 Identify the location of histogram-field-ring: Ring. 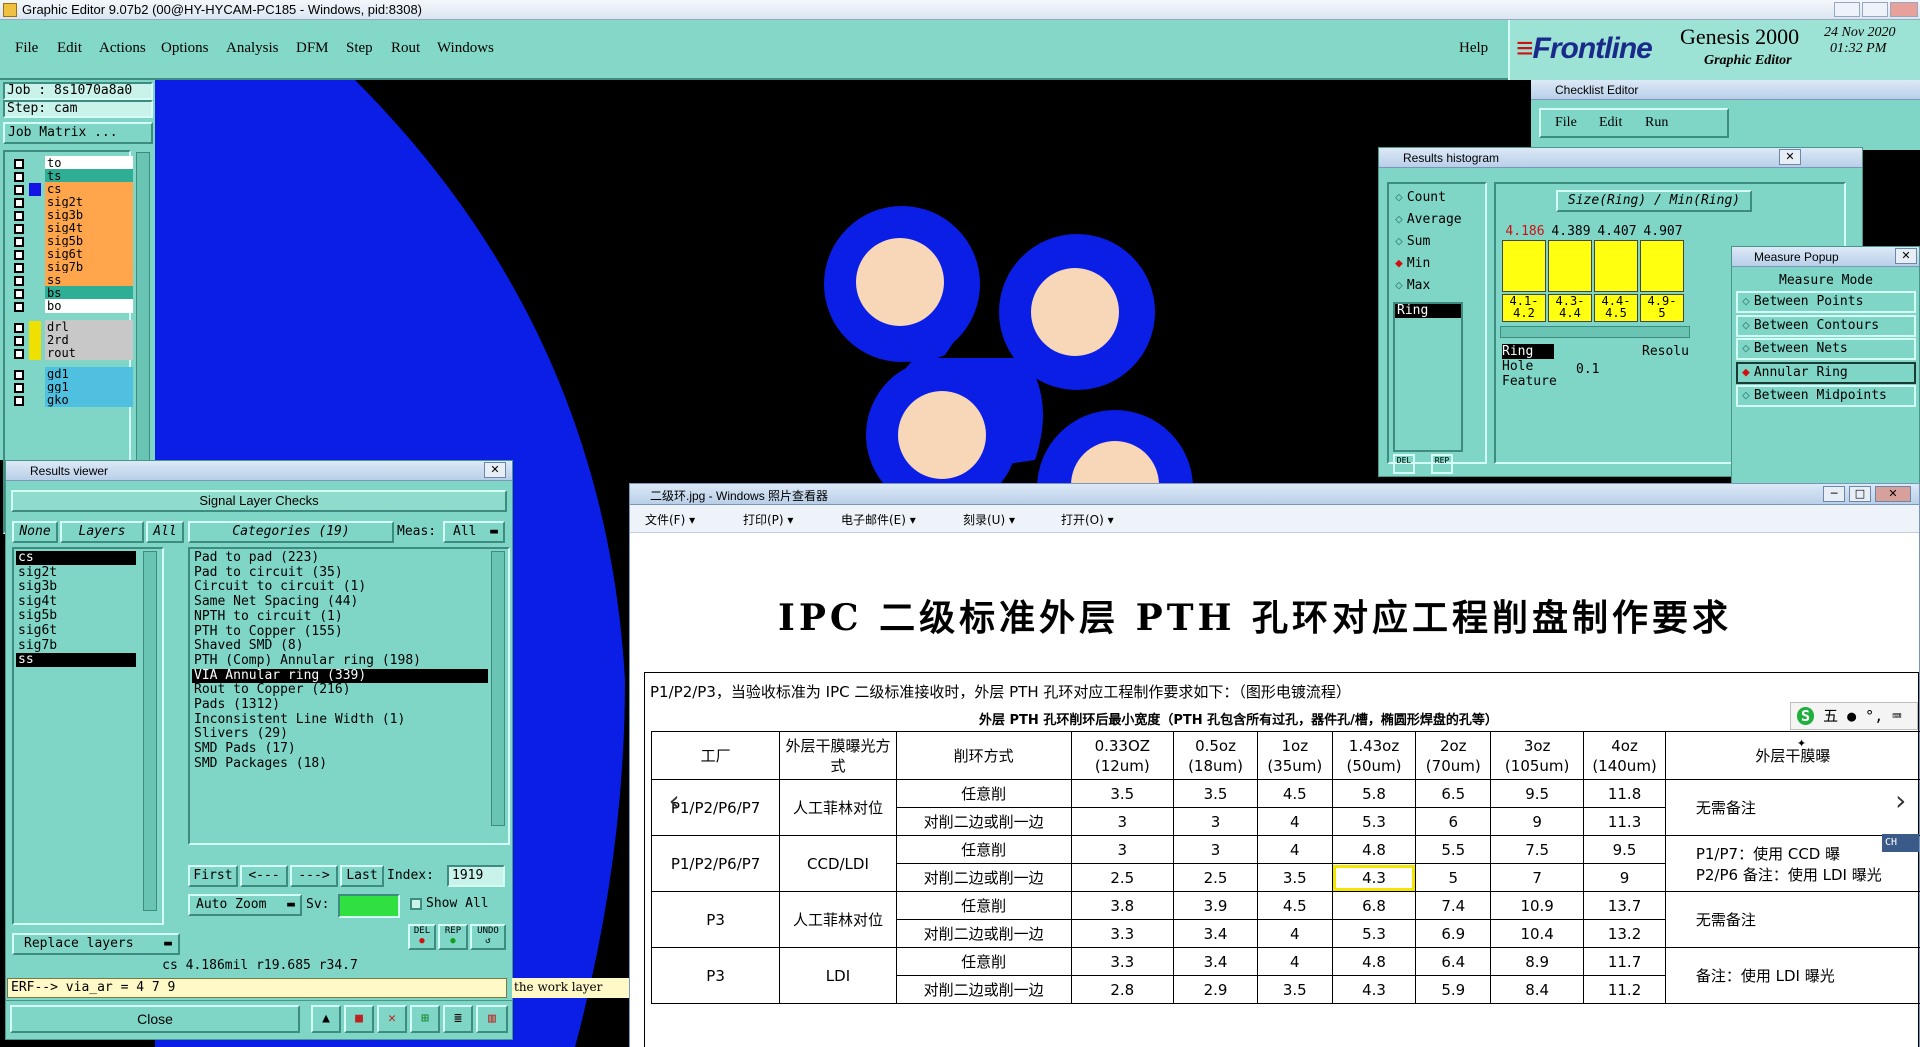
(1528, 351).